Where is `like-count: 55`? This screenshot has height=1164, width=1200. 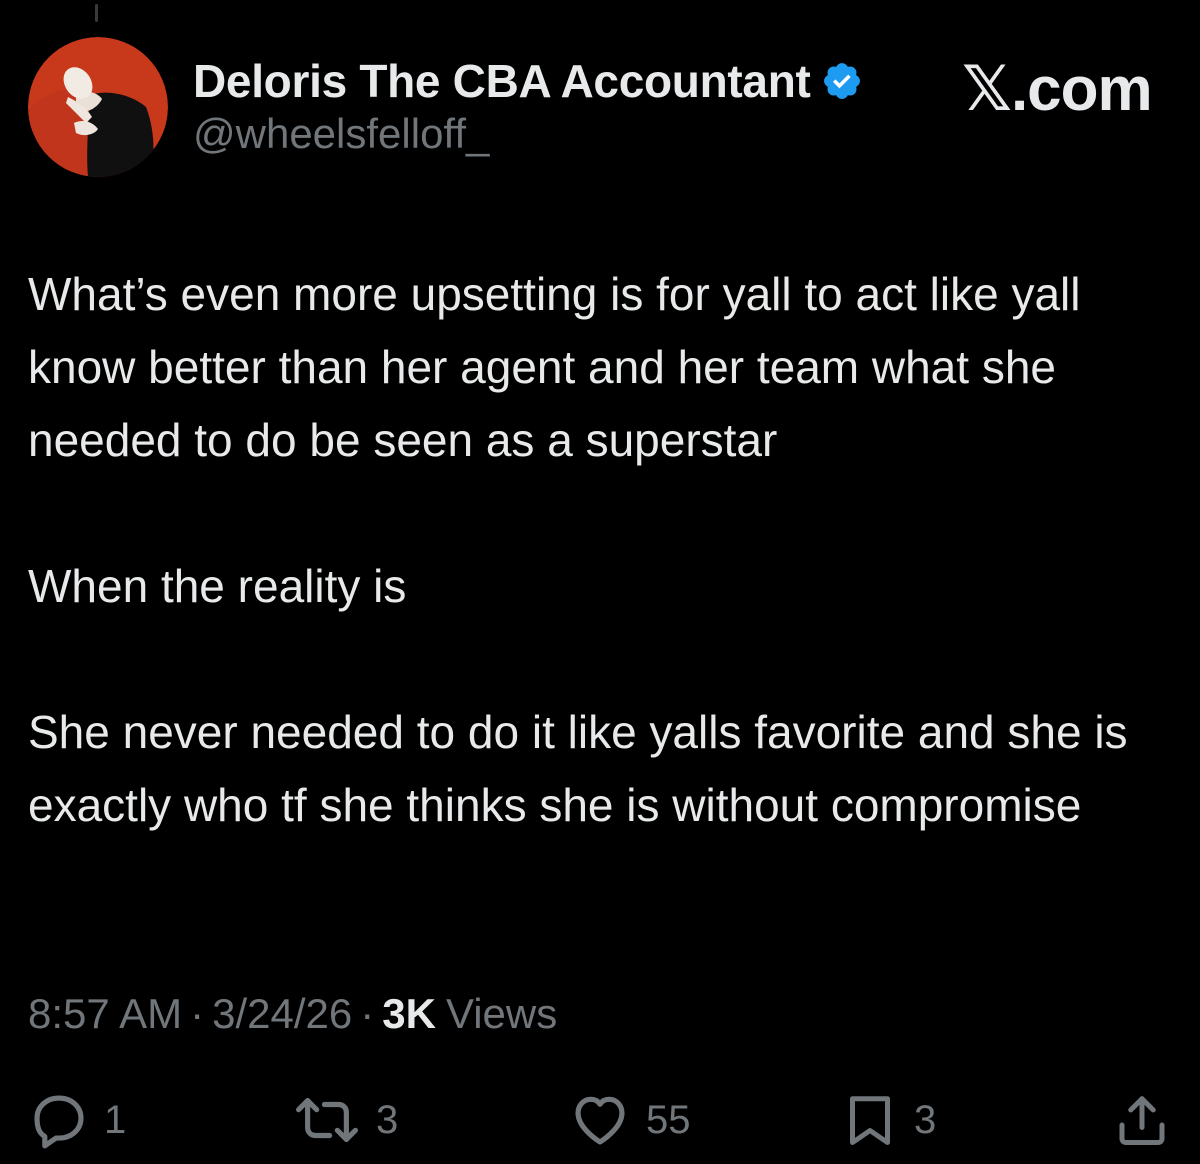
like-count: 55 is located at coordinates (668, 1119).